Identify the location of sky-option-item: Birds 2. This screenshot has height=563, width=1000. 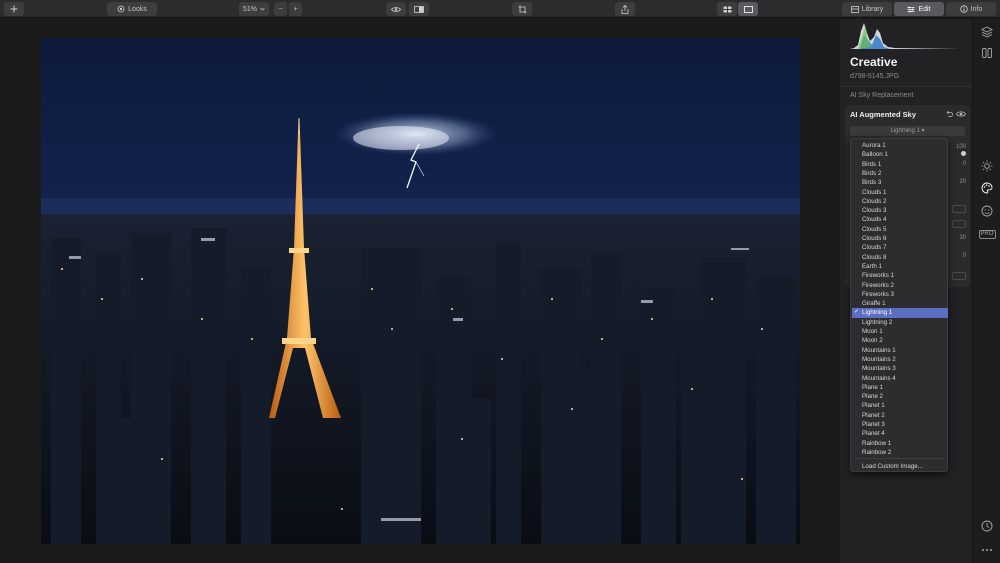
(900, 173).